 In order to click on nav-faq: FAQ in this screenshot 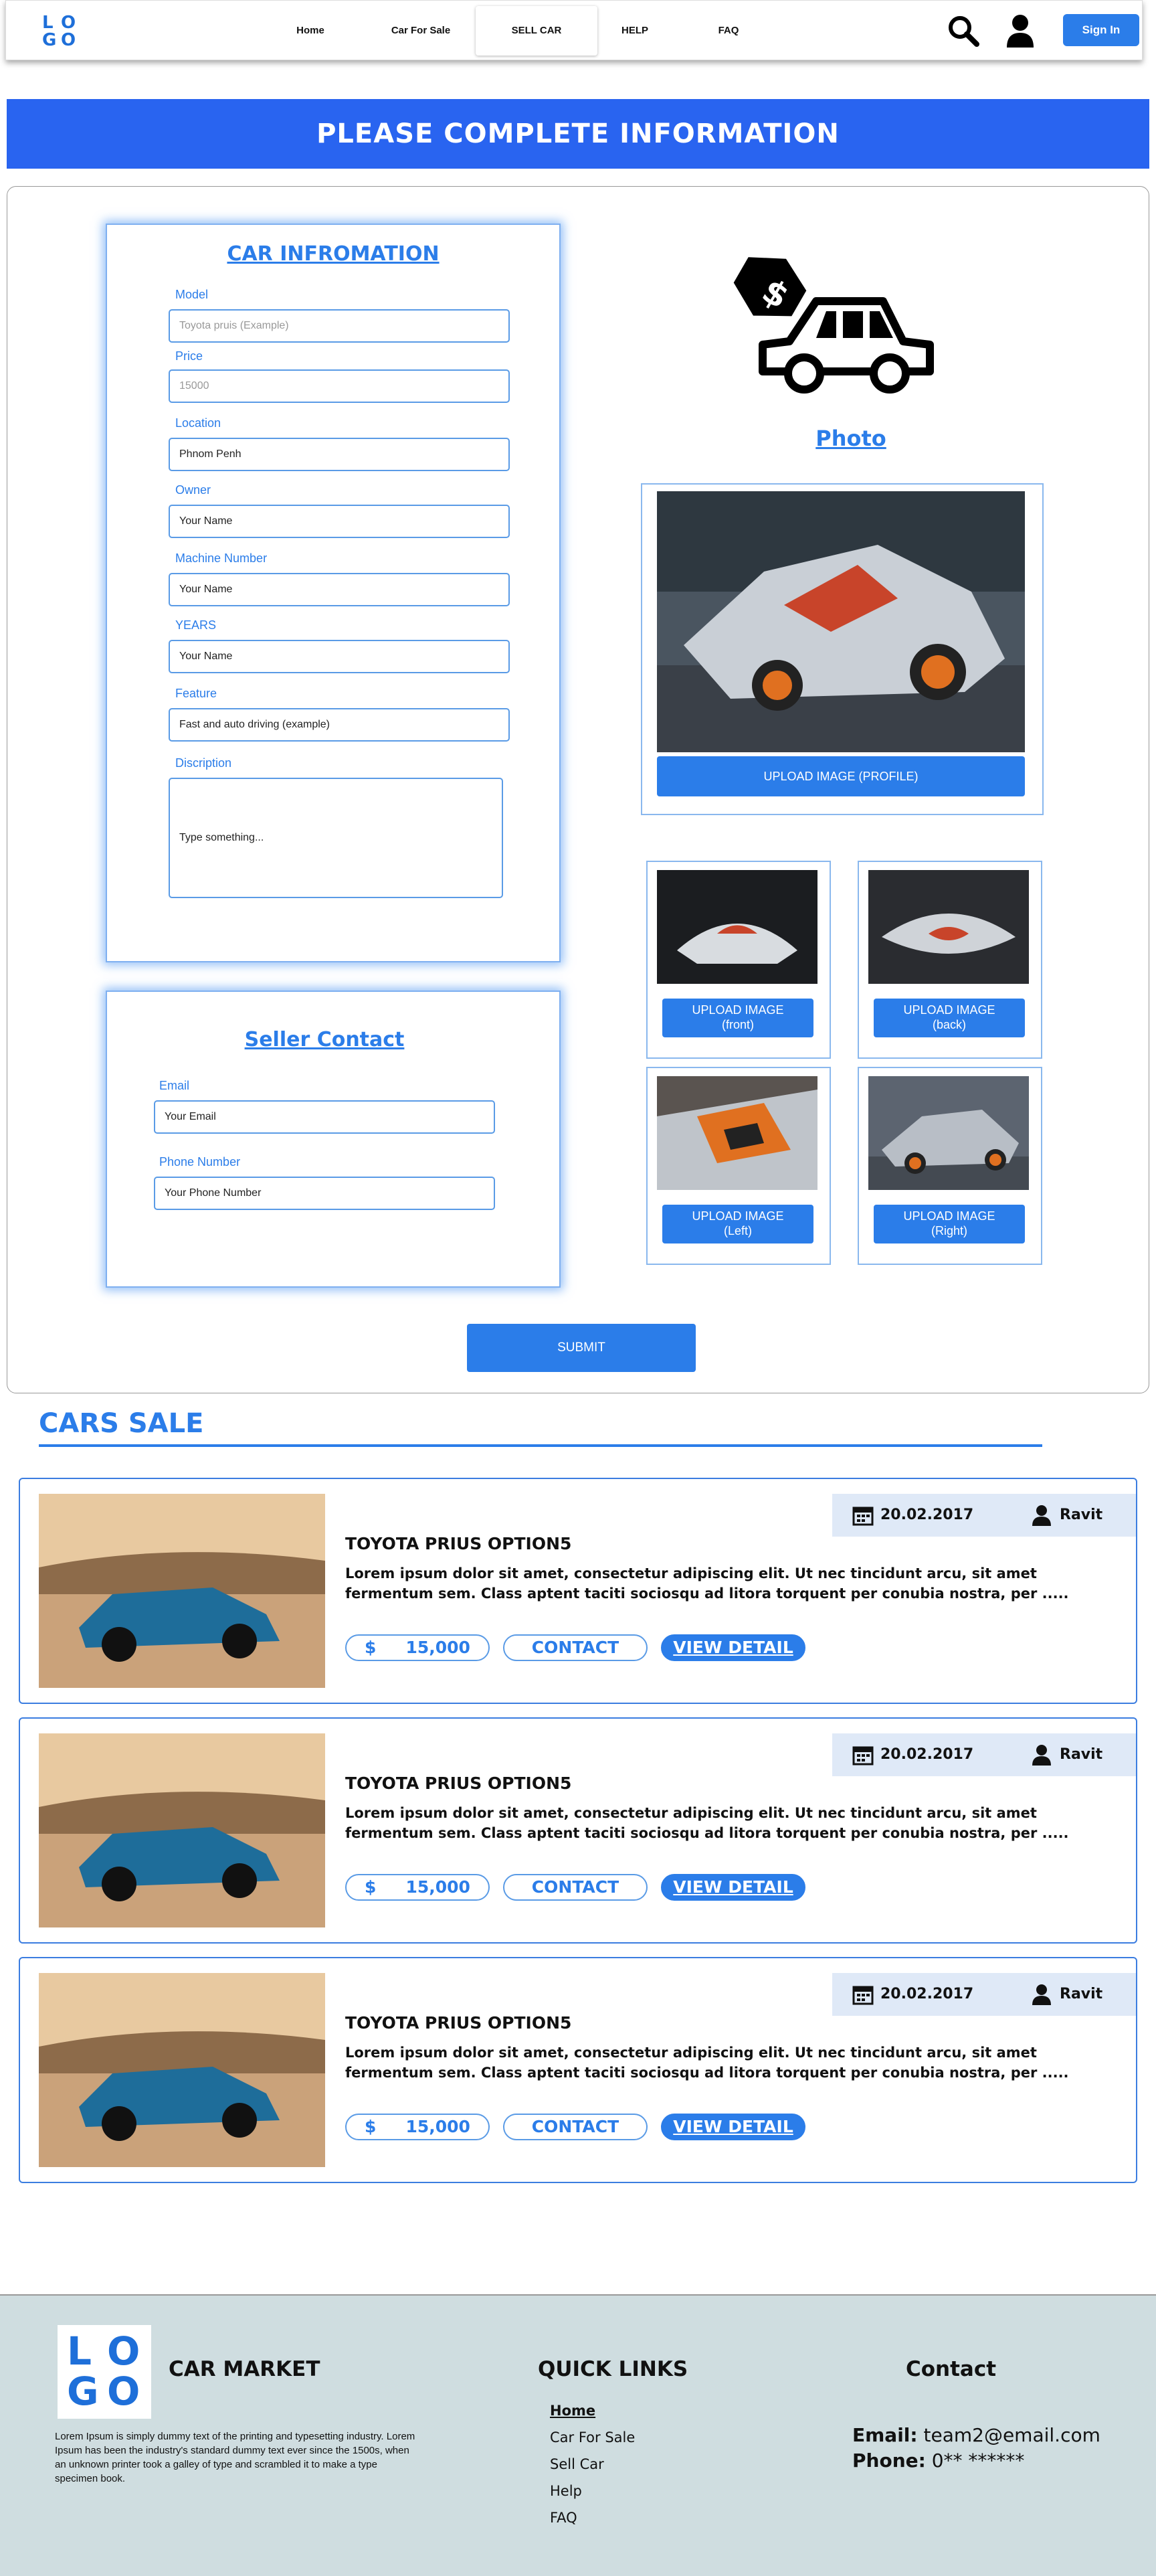, I will do `click(728, 30)`.